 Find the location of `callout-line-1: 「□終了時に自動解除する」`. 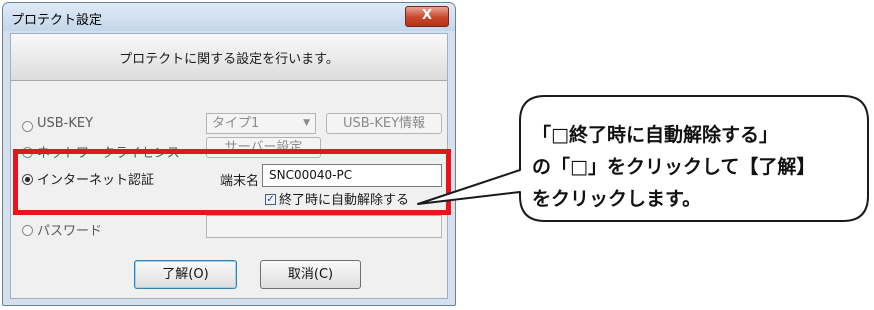

callout-line-1: 「□終了時に自動解除する」 is located at coordinates (655, 135).